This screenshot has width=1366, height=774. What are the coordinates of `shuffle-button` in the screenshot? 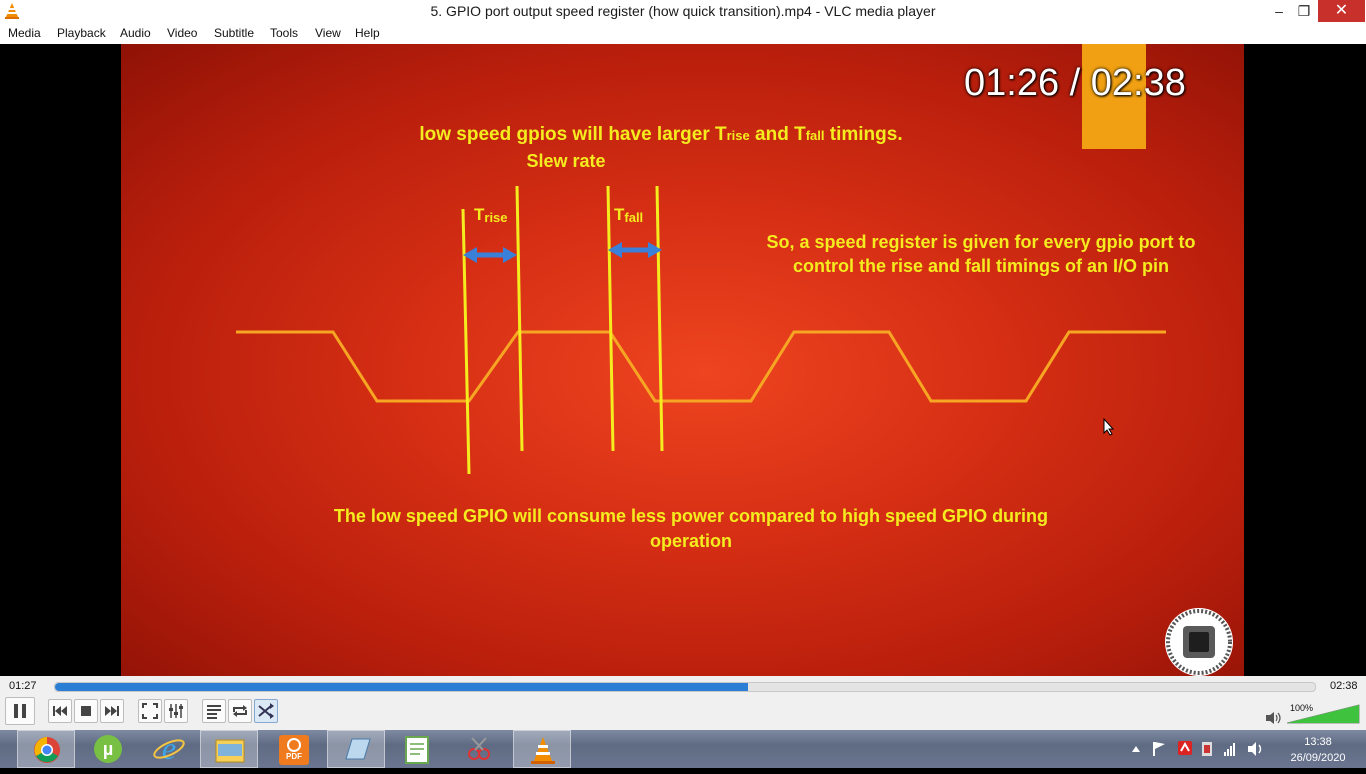 It's located at (266, 711).